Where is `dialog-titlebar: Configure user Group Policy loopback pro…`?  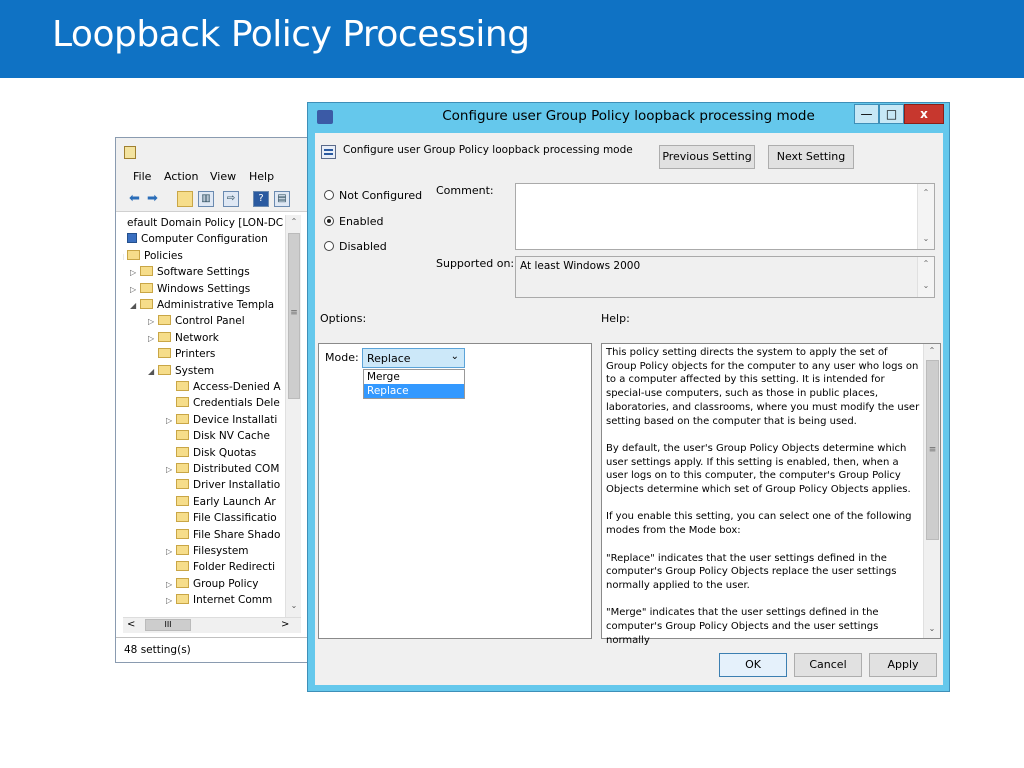
dialog-titlebar: Configure user Group Policy loopback pro… is located at coordinates (628, 117).